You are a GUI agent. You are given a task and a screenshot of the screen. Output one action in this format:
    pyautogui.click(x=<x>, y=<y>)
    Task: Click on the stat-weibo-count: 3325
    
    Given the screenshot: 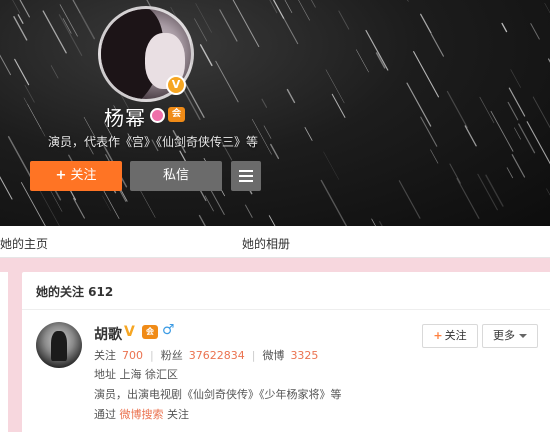 What is the action you would take?
    pyautogui.click(x=304, y=355)
    